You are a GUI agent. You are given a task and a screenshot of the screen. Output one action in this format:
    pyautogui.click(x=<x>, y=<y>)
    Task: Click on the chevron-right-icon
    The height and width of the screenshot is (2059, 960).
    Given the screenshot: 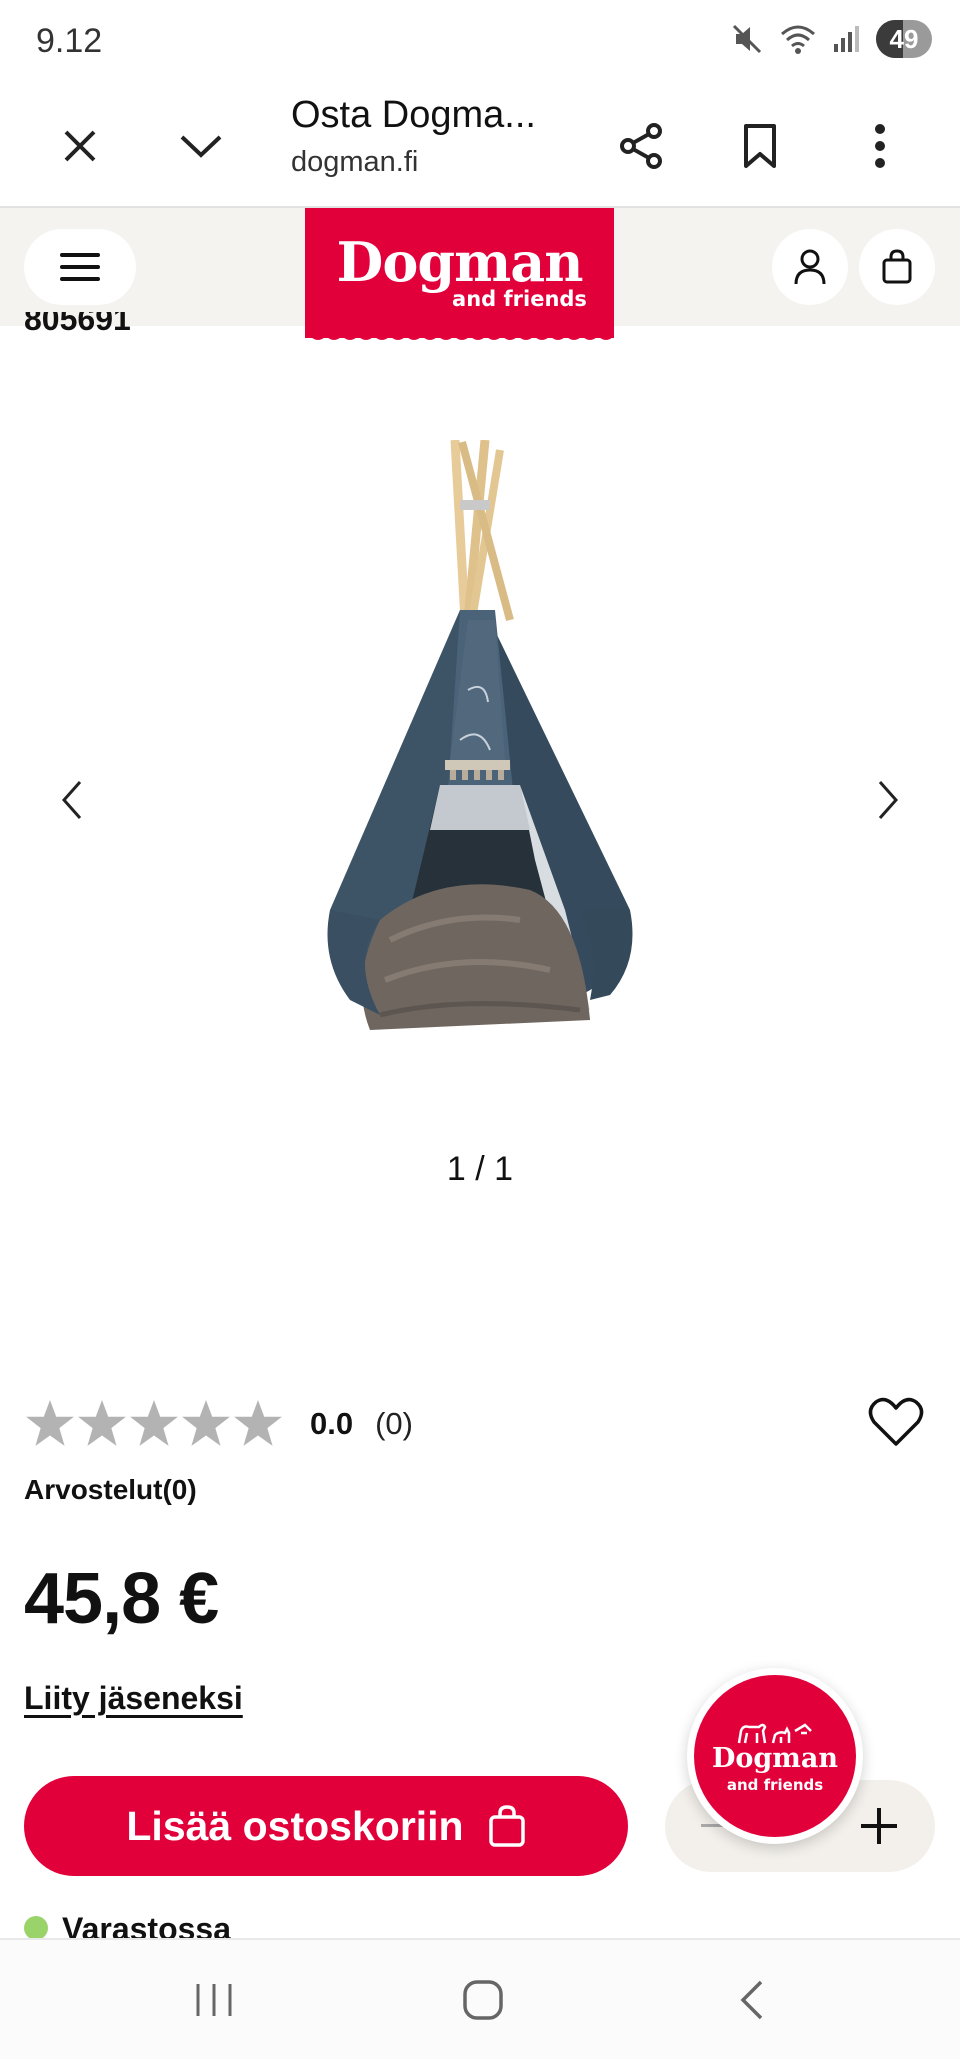 What is the action you would take?
    pyautogui.click(x=888, y=800)
    